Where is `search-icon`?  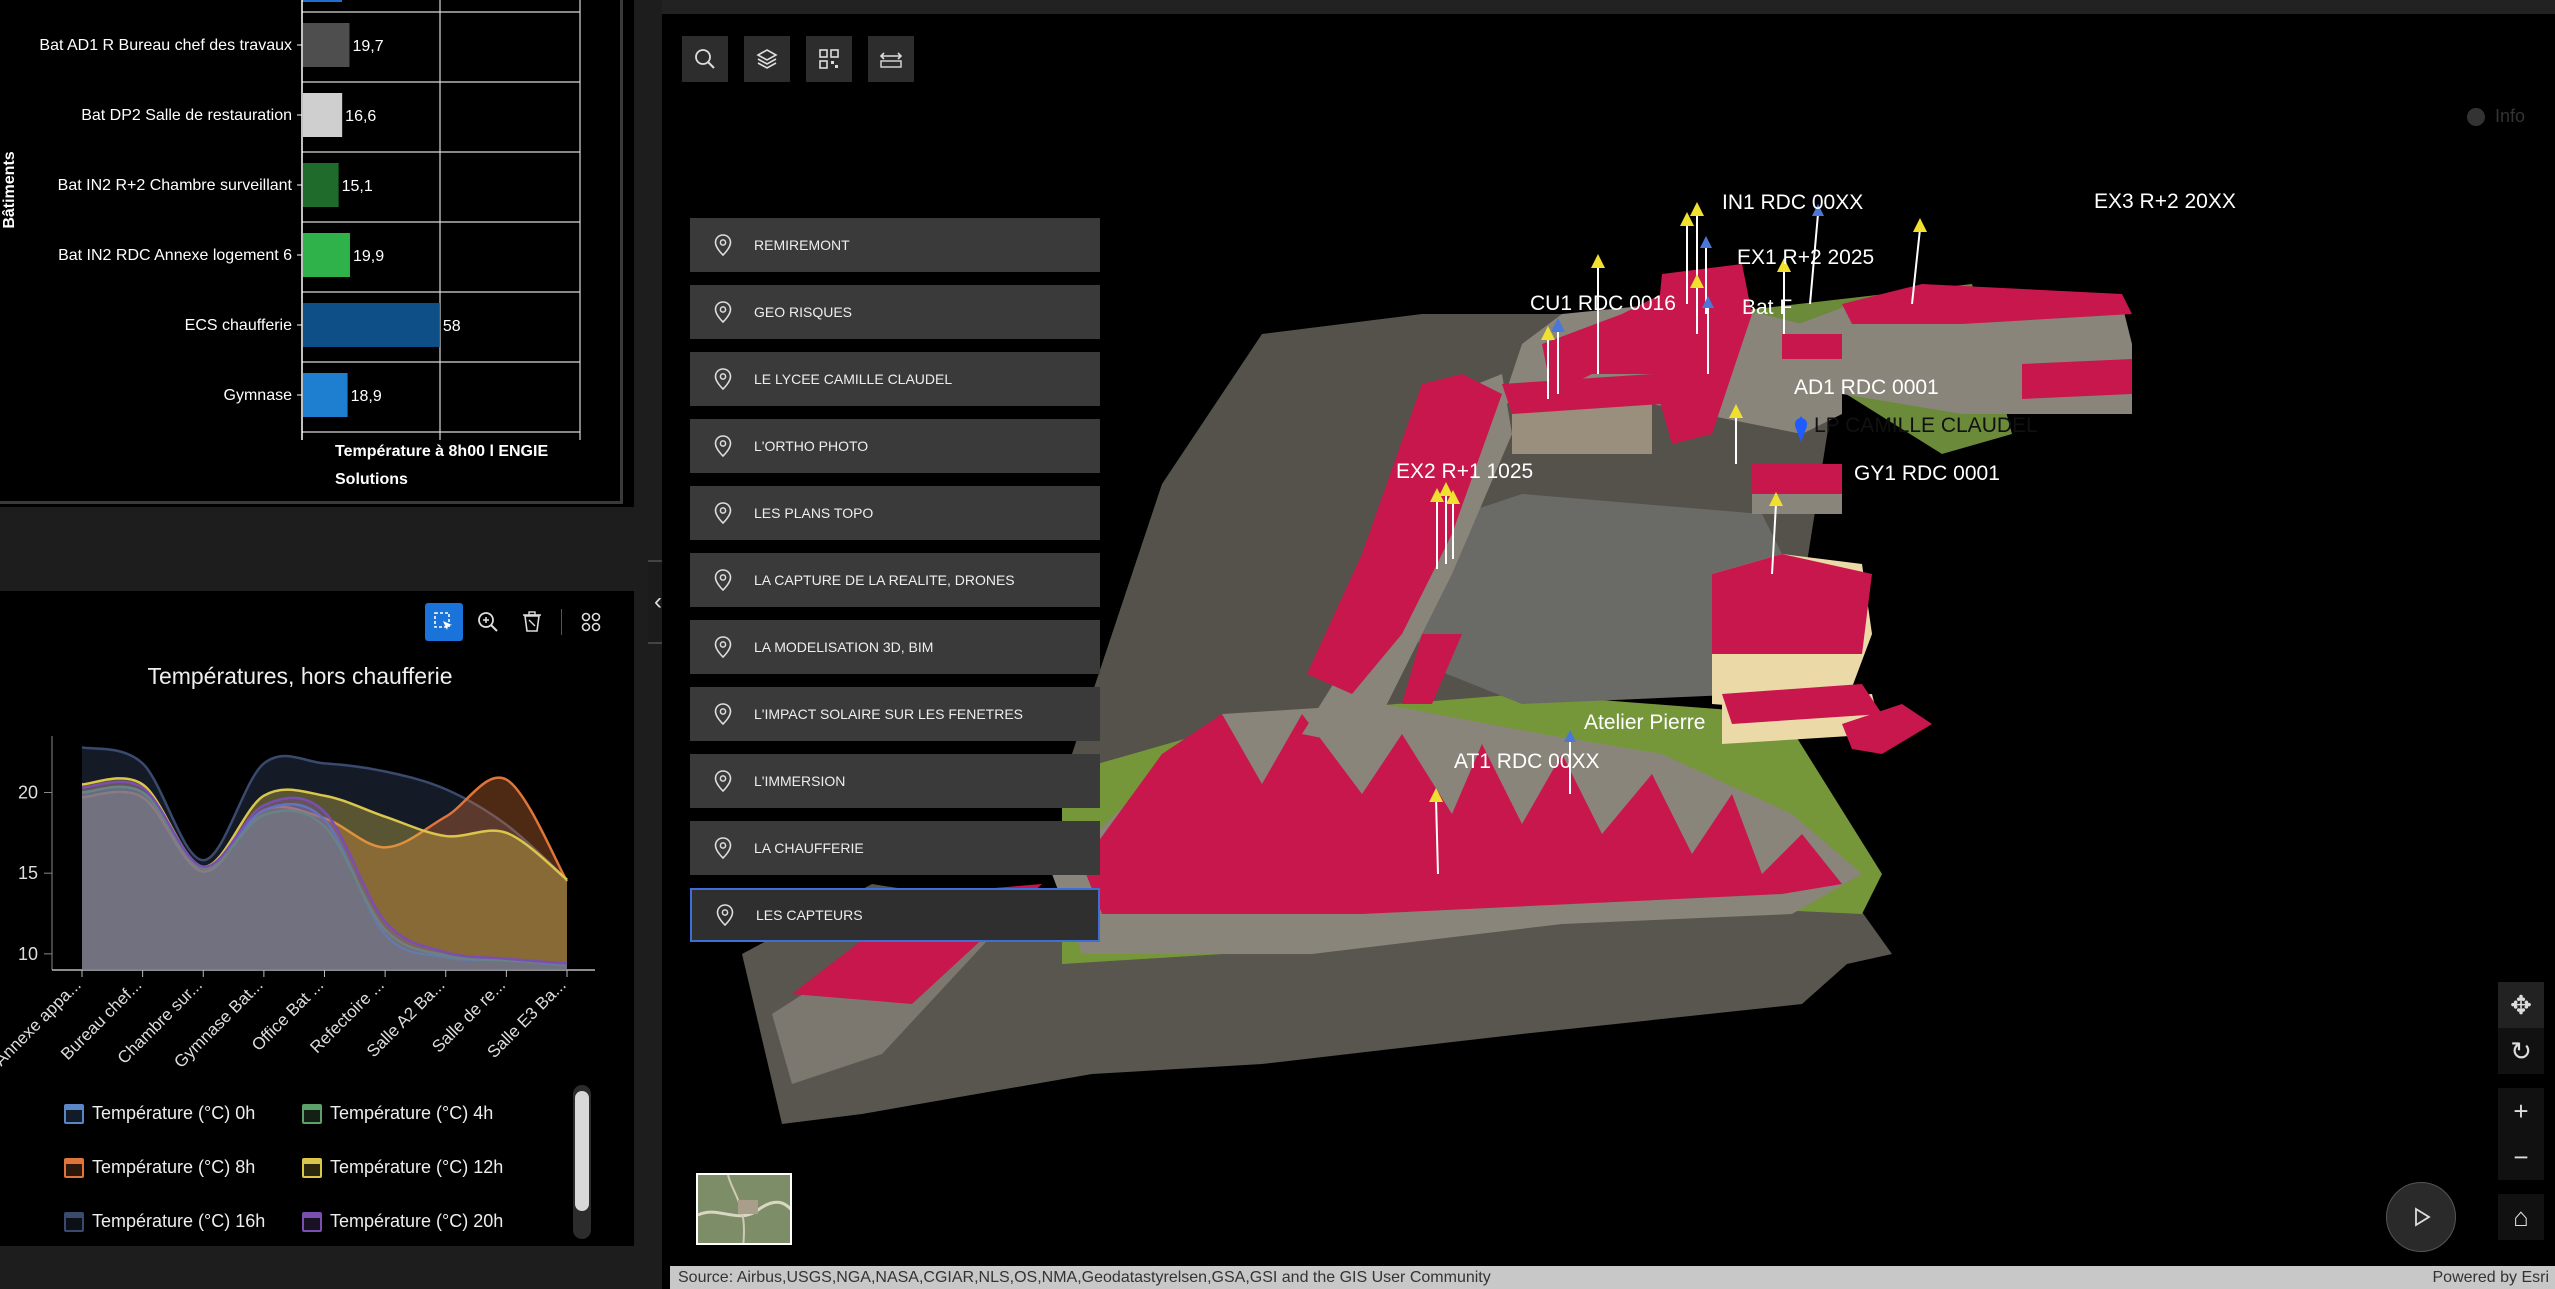
search-icon is located at coordinates (705, 59).